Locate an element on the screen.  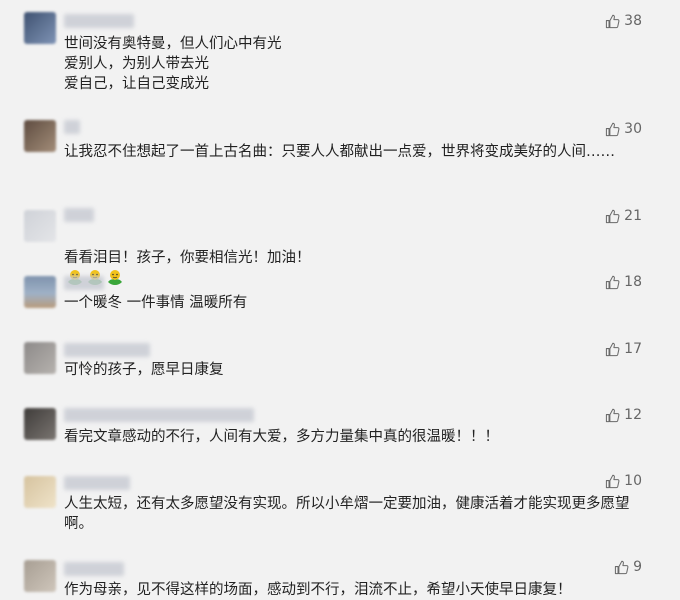
like-button: 38 is located at coordinates (623, 21).